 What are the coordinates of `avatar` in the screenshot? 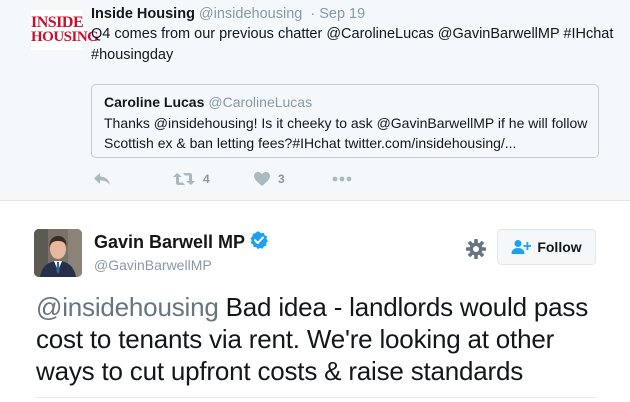 It's located at (58, 253).